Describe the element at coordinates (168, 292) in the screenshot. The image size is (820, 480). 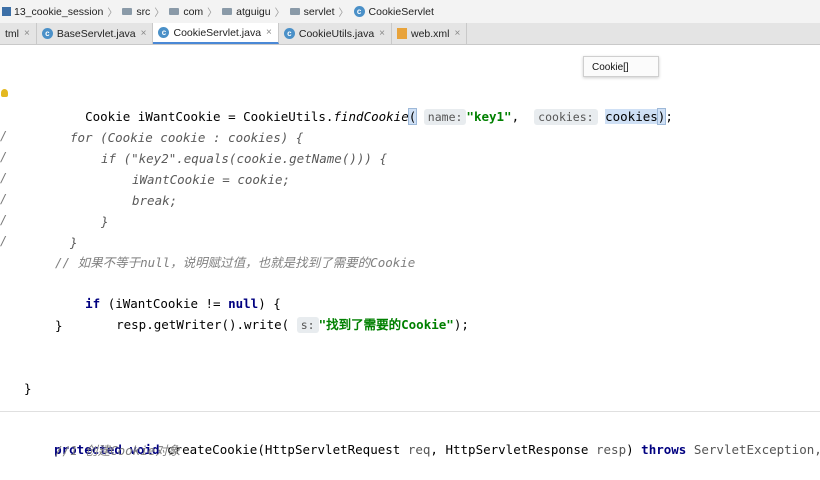
I see `code-line: if (iWantCookie != null) {` at that location.